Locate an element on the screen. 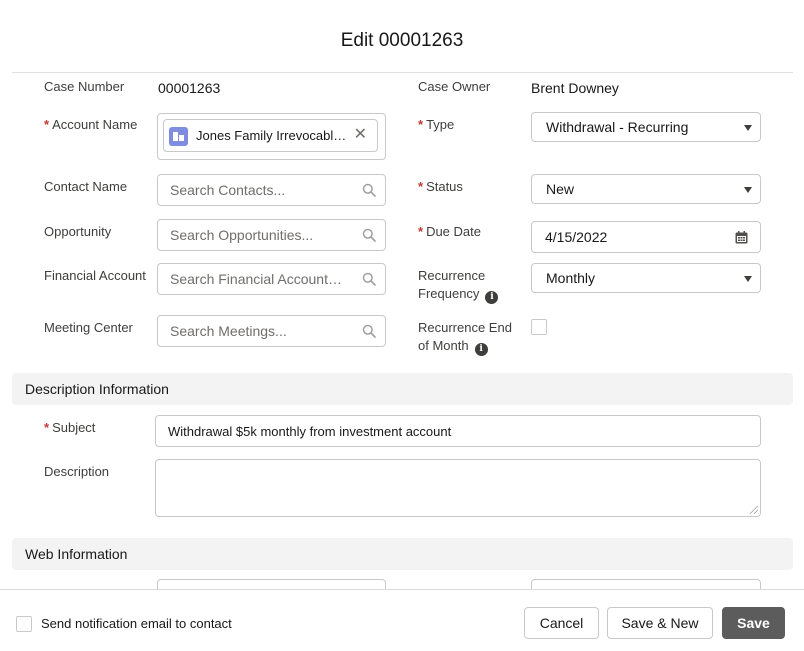  case-owner-value: Brent Downey is located at coordinates (575, 88).